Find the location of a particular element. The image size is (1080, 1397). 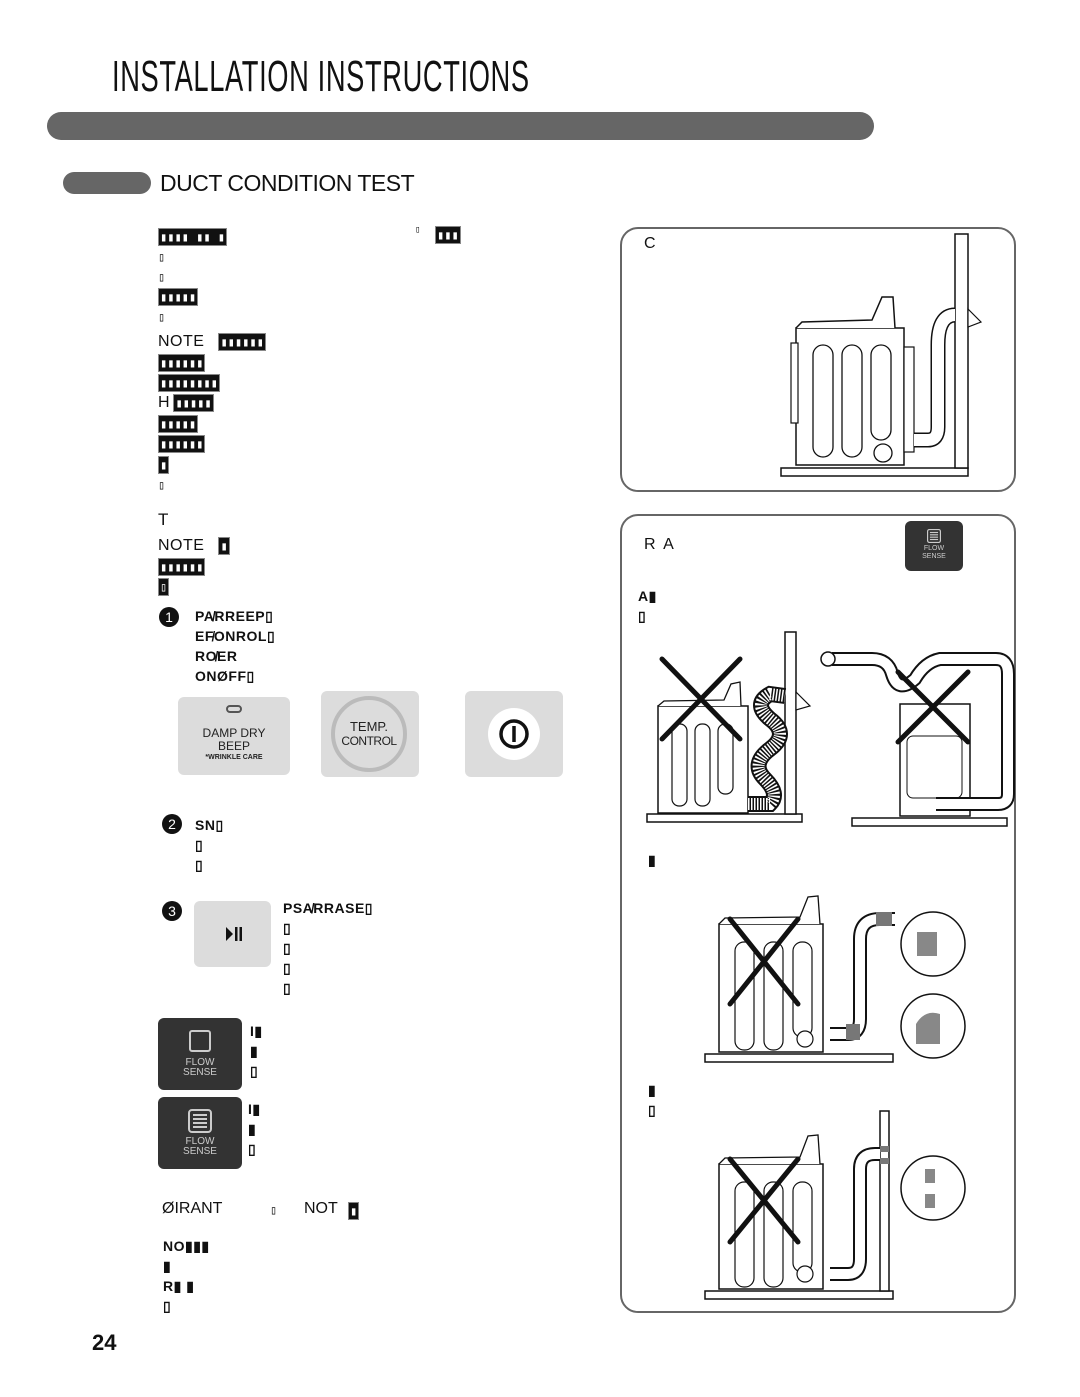

test-heading: T is located at coordinates (163, 519).